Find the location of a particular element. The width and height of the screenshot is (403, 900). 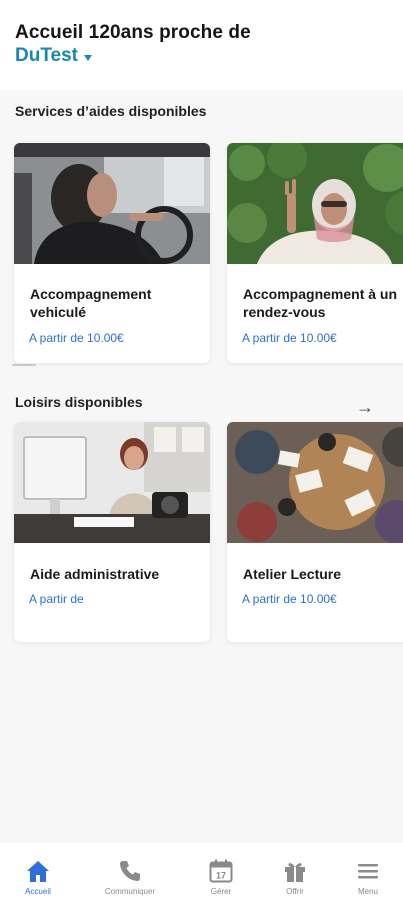

phone-icon is located at coordinates (130, 871).